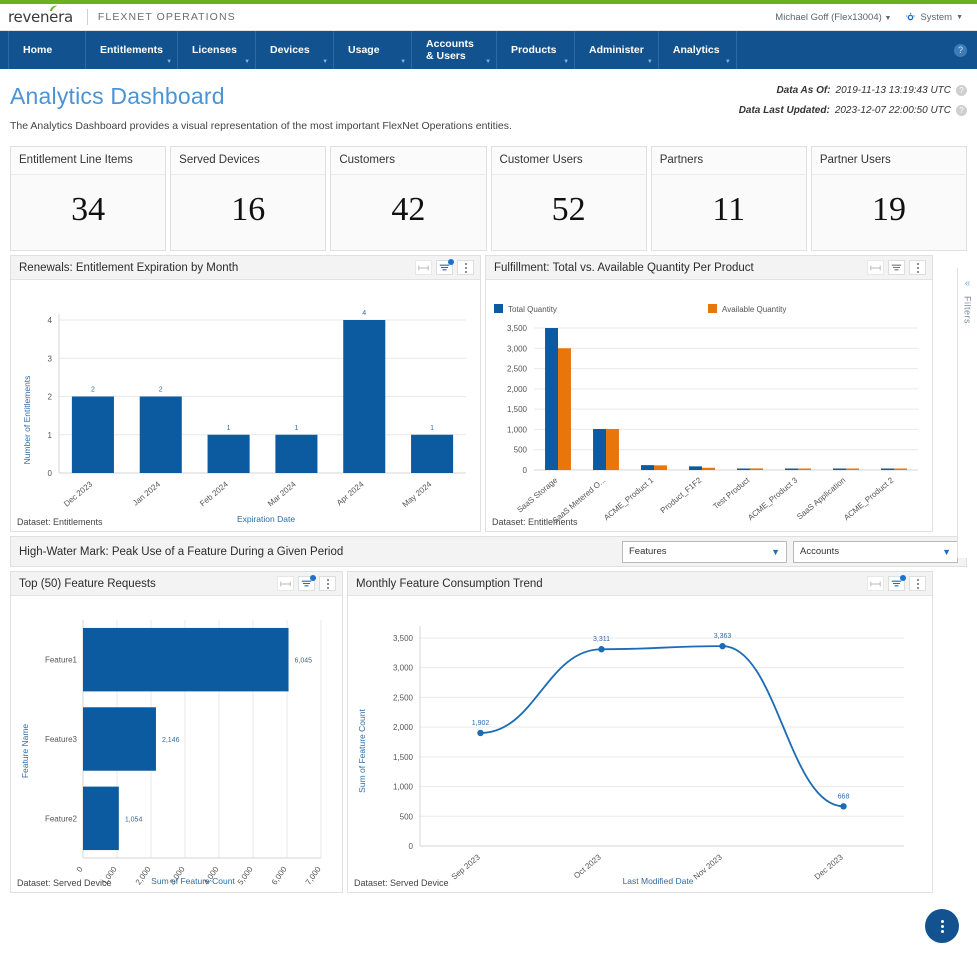 This screenshot has width=977, height=957. Describe the element at coordinates (282, 493) in the screenshot. I see `svg-text: Mar 2024` at that location.